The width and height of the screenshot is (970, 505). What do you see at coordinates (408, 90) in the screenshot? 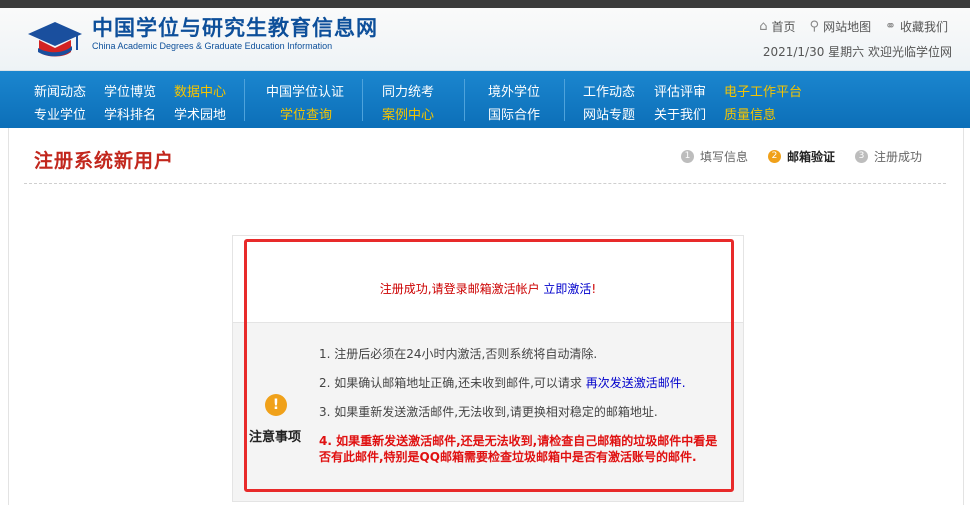
I see `nav-unified-exam: 同力统考` at bounding box center [408, 90].